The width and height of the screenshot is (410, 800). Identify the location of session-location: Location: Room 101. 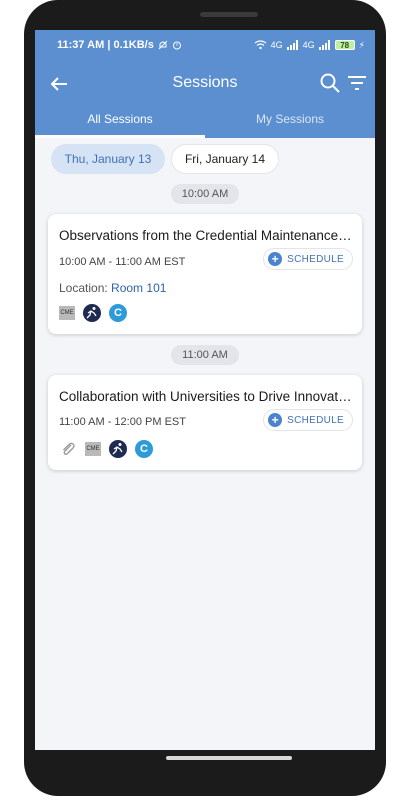
(112, 288).